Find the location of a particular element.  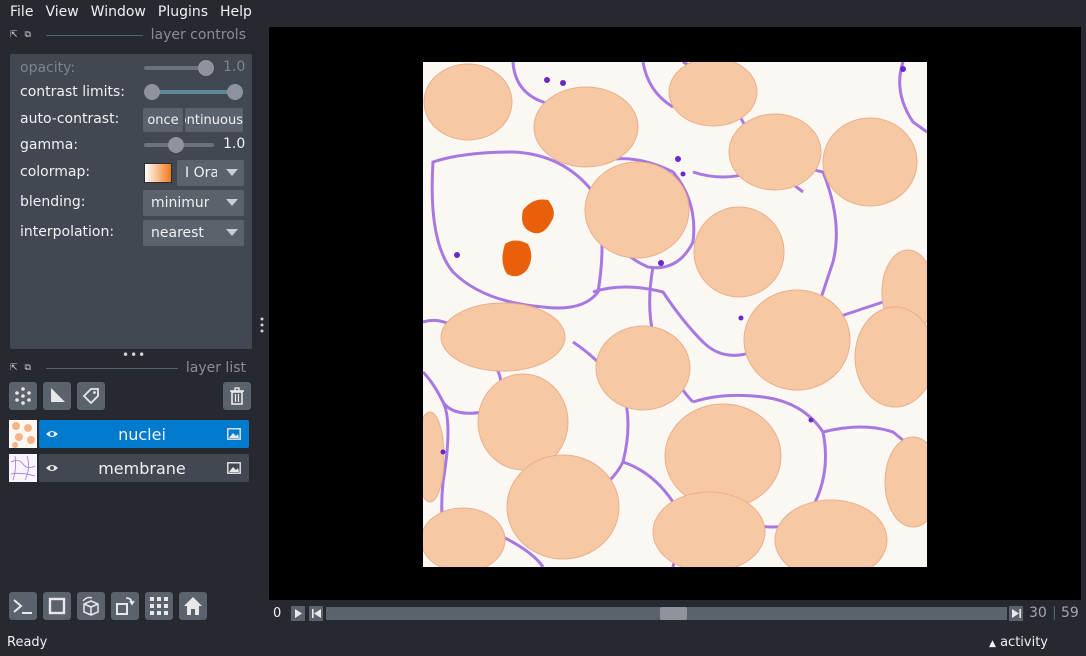

new-shapes-layer-button is located at coordinates (57, 396).